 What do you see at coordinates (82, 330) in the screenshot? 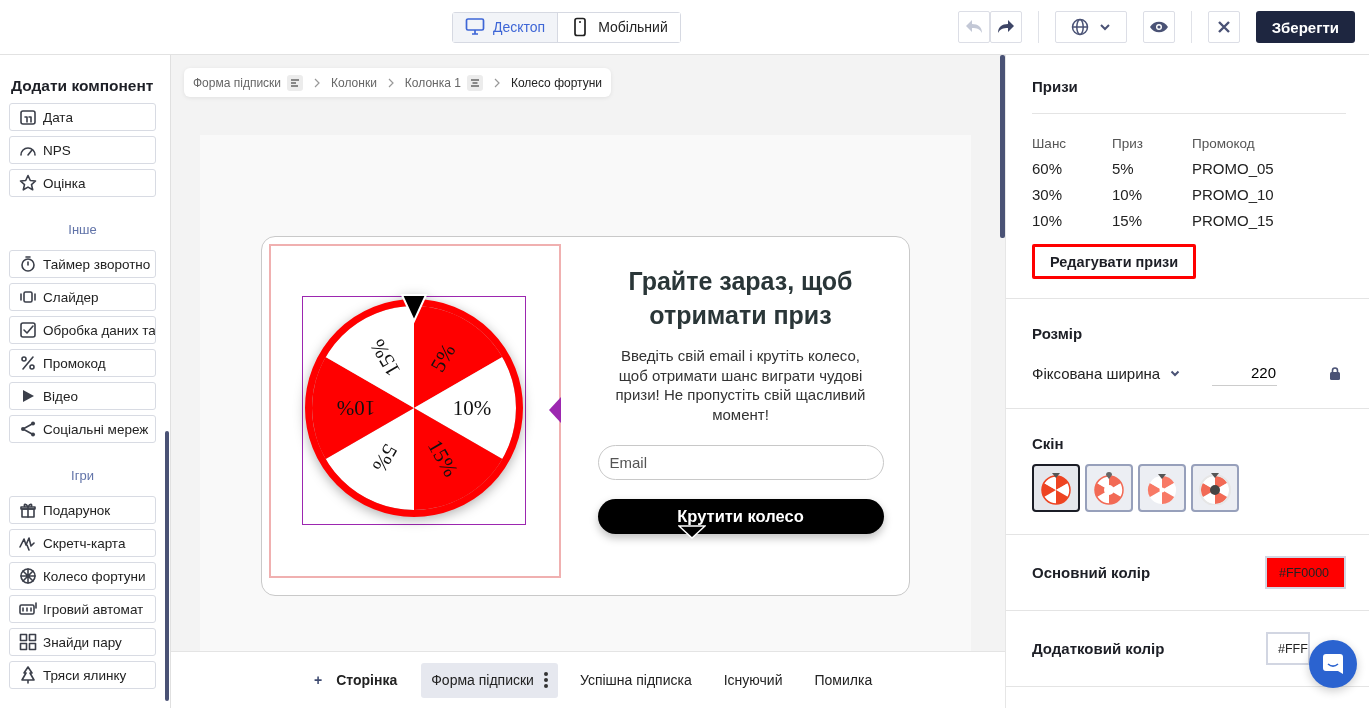
I see `component-item: Обробка даних та` at bounding box center [82, 330].